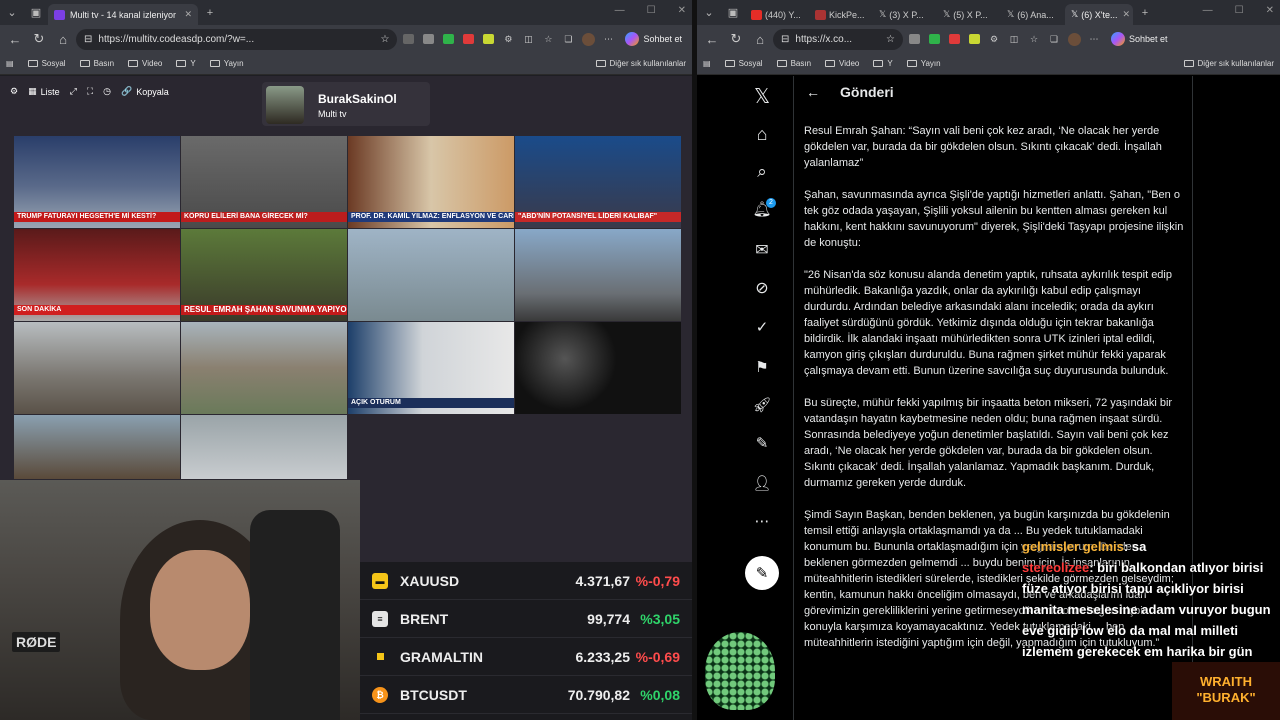 The width and height of the screenshot is (1280, 720). Describe the element at coordinates (762, 172) in the screenshot. I see `search-icon: ⌕` at that location.